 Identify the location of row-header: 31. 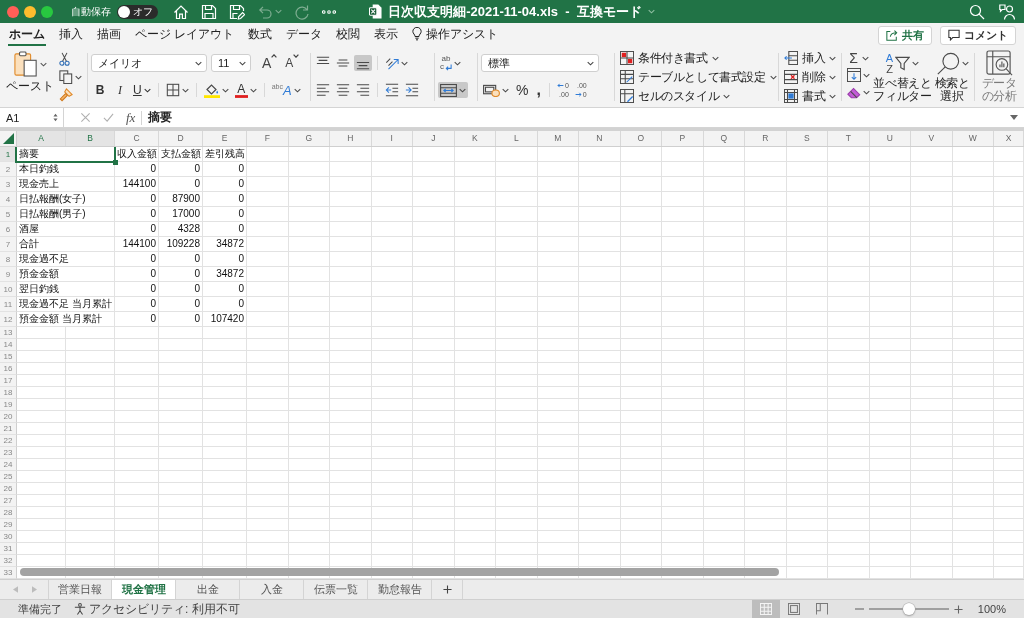
(8, 549).